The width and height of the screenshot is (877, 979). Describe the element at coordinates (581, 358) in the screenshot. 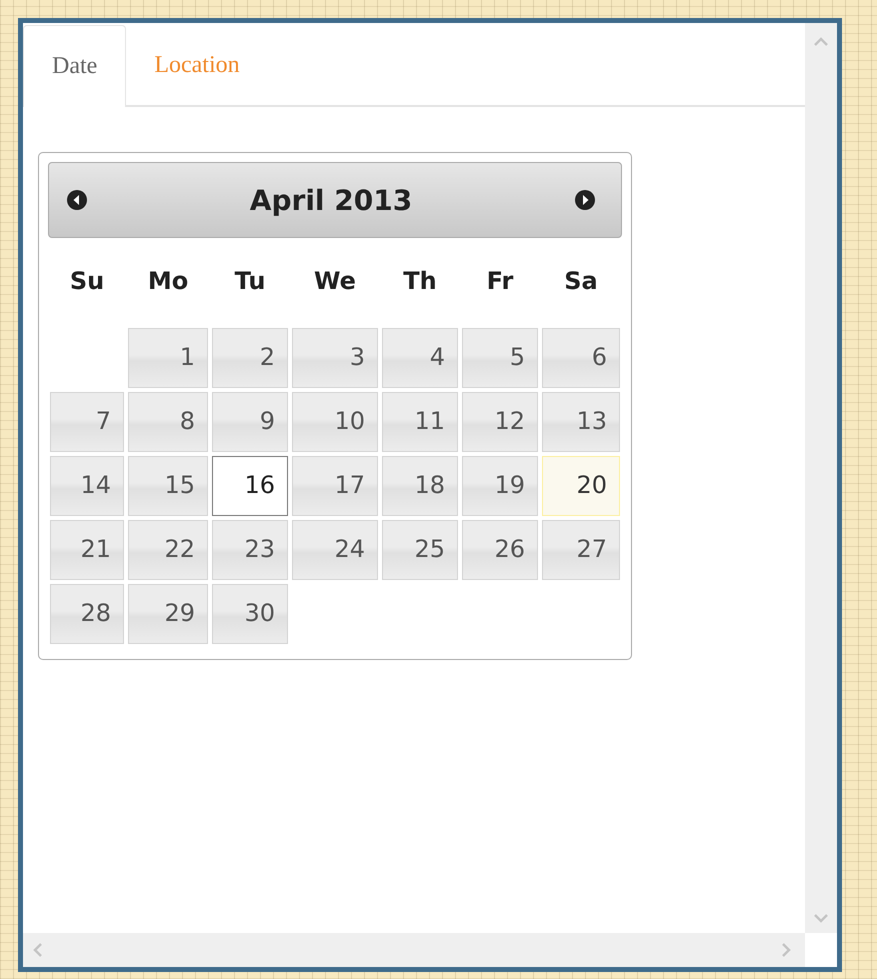

I see `day-cell: 6` at that location.